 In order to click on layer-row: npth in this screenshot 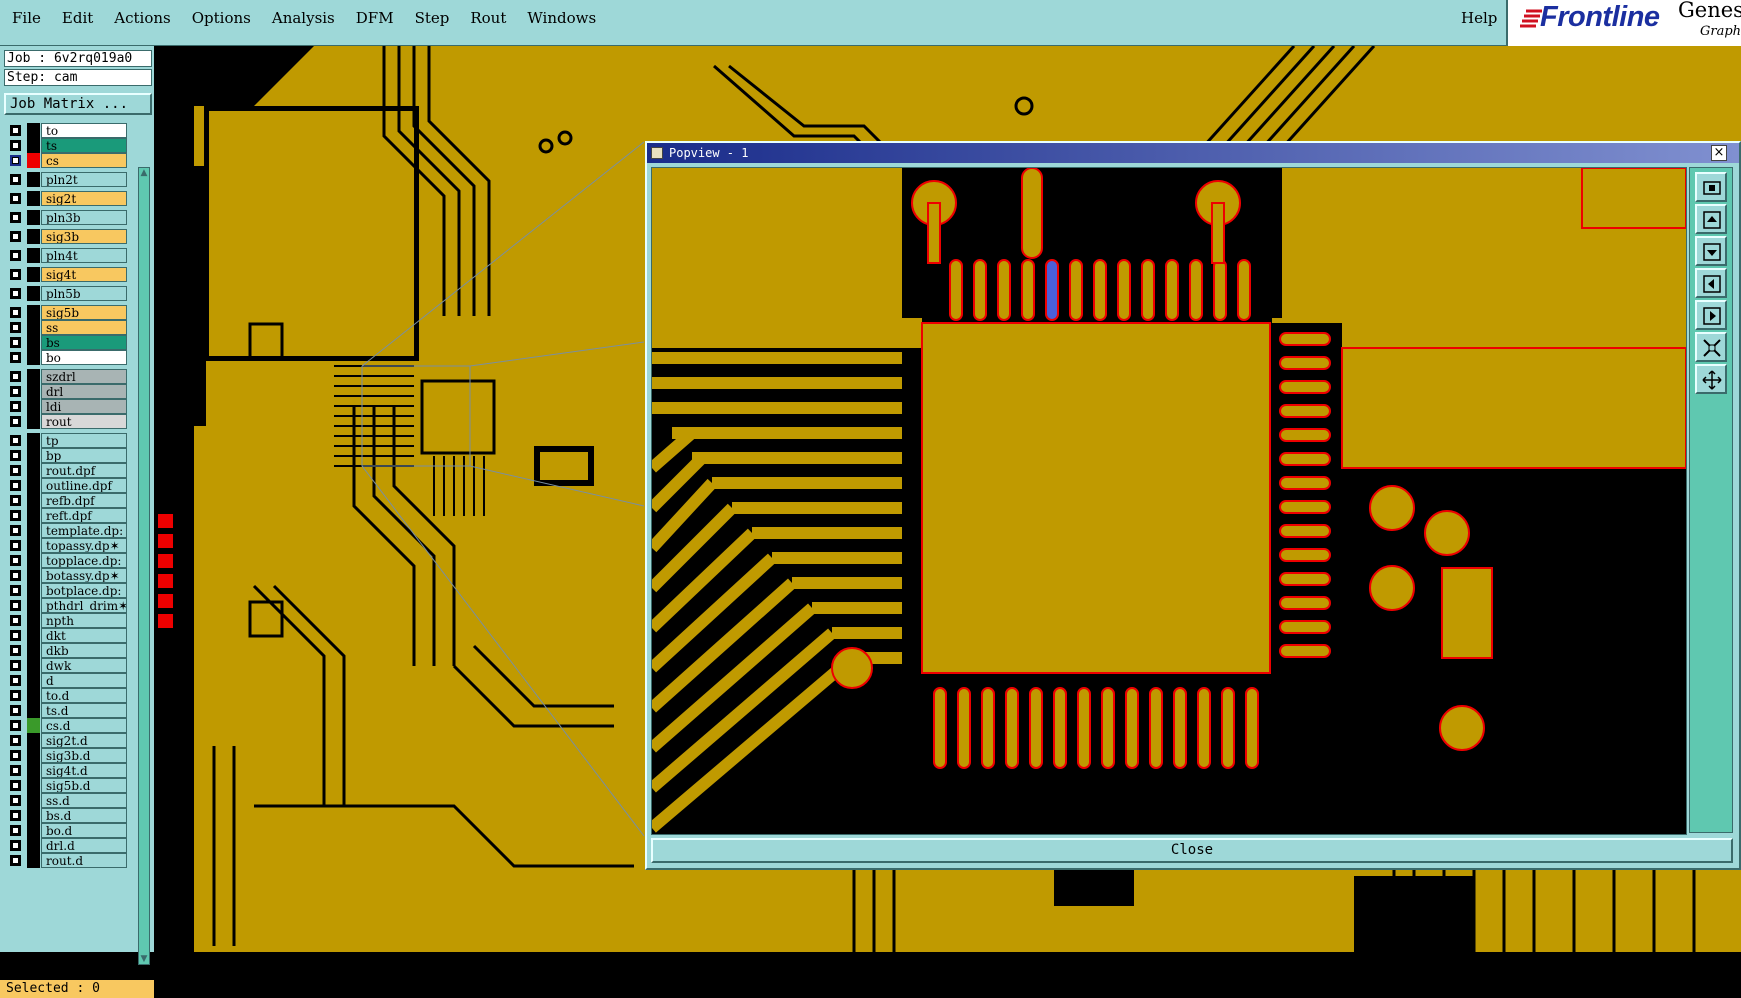, I will do `click(69, 620)`.